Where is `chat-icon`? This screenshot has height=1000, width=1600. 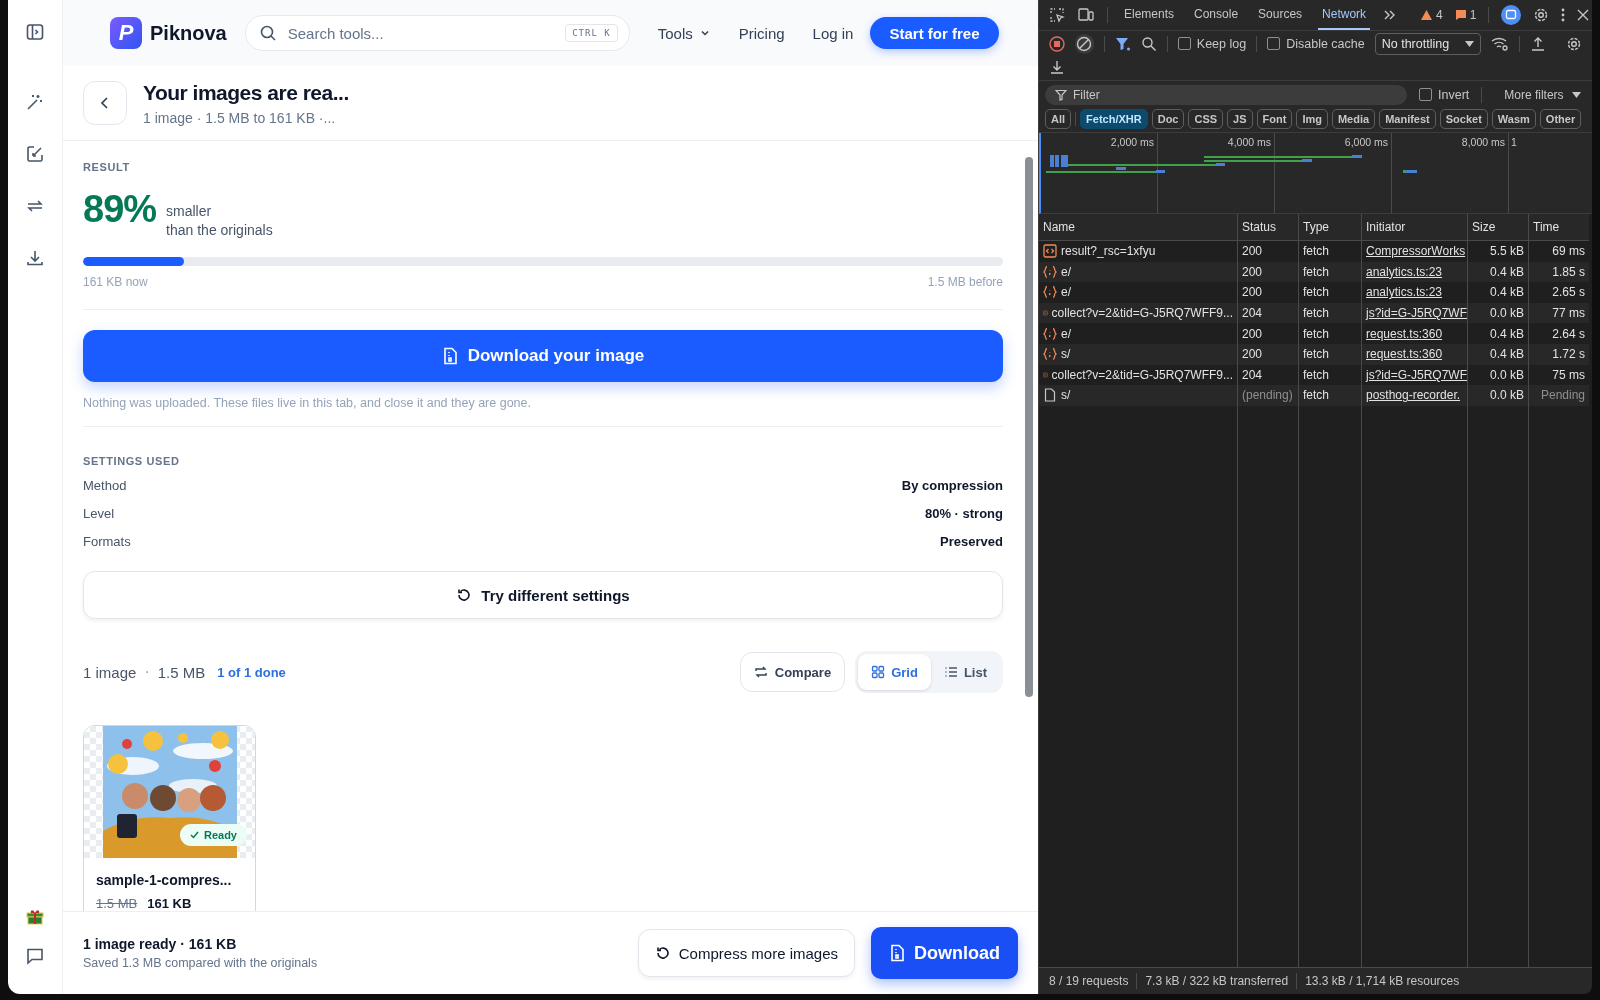
chat-icon is located at coordinates (35, 956).